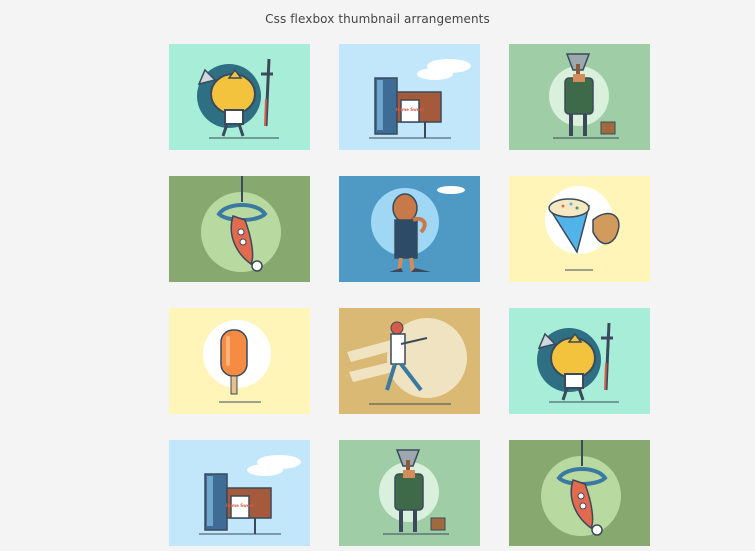 The height and width of the screenshot is (551, 755). I want to click on thumbnail-ice-cream-cone, so click(579, 229).